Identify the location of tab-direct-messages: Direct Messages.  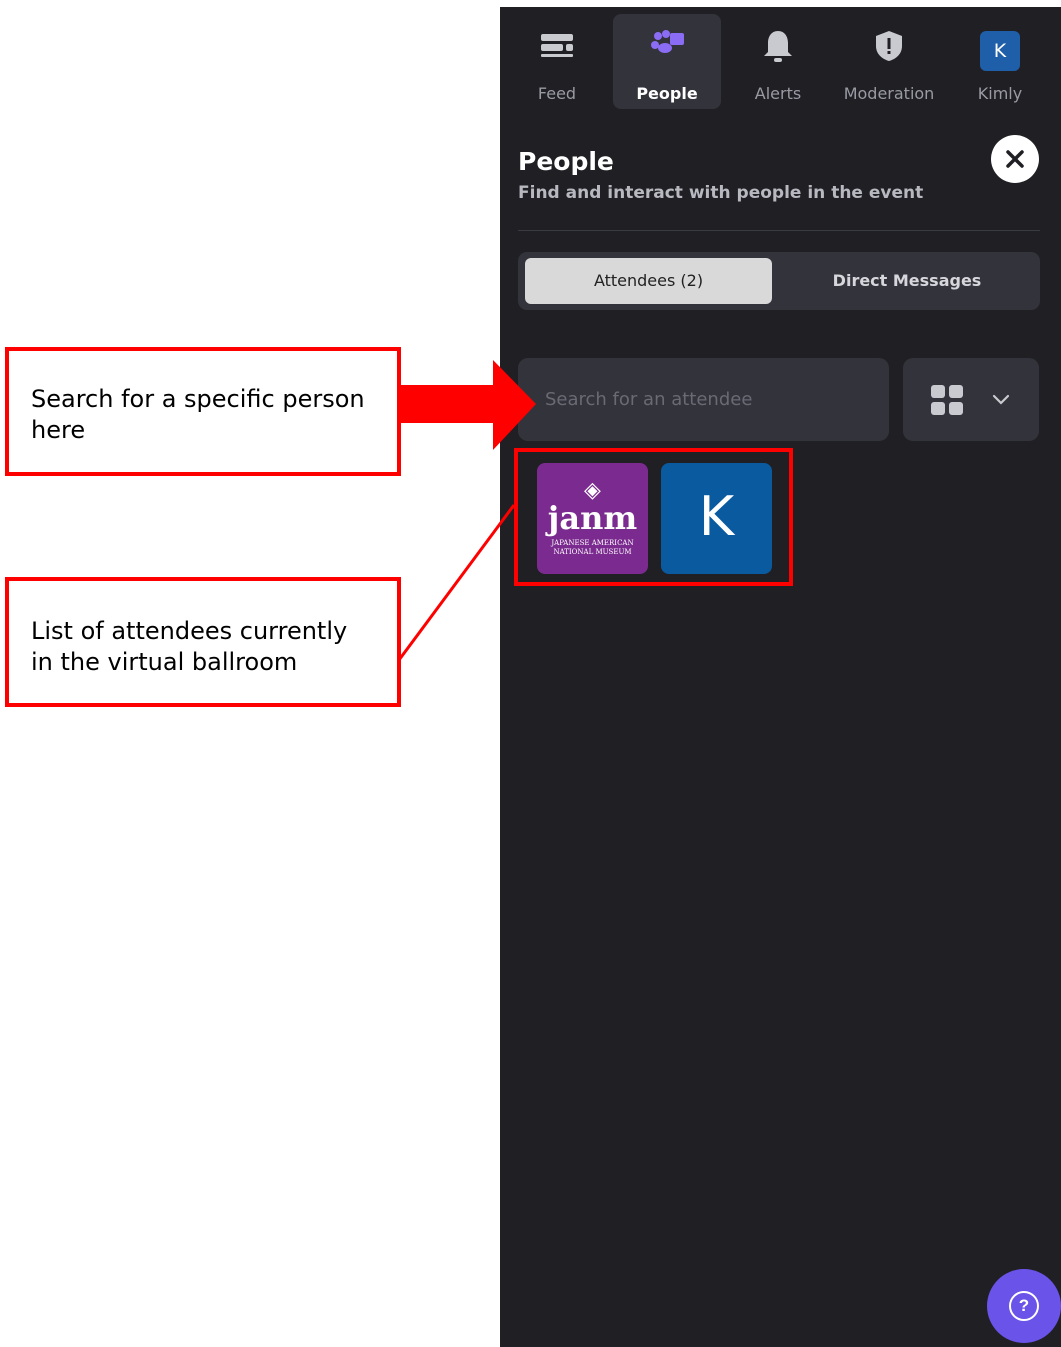
(907, 281).